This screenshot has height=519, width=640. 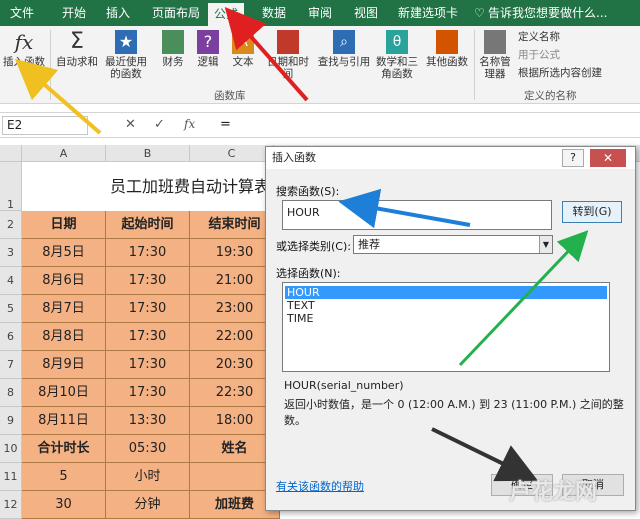 What do you see at coordinates (288, 55) in the screenshot?
I see `datetime-button: 日期和时间` at bounding box center [288, 55].